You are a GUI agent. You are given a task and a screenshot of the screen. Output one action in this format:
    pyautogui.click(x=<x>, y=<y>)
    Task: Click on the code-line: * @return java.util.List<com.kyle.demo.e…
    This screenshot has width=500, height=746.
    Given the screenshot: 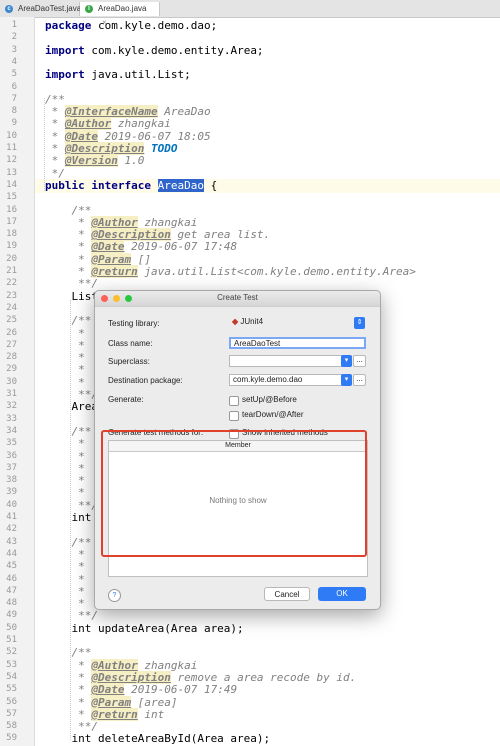 What is the action you would take?
    pyautogui.click(x=230, y=271)
    